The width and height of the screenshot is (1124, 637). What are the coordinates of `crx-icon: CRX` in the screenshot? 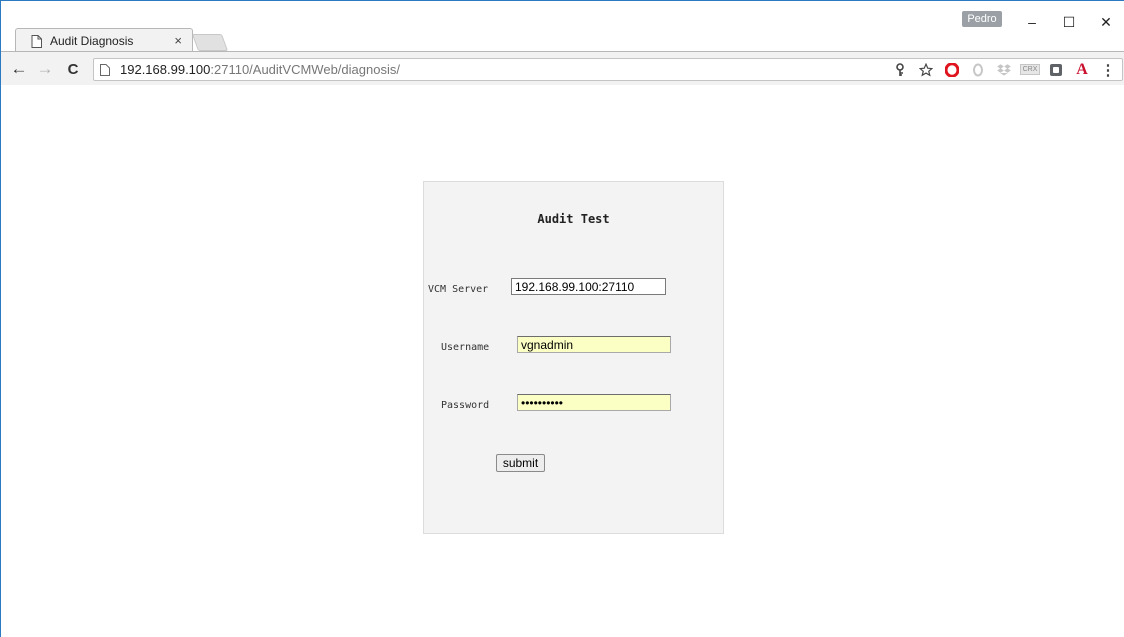 It's located at (1030, 70).